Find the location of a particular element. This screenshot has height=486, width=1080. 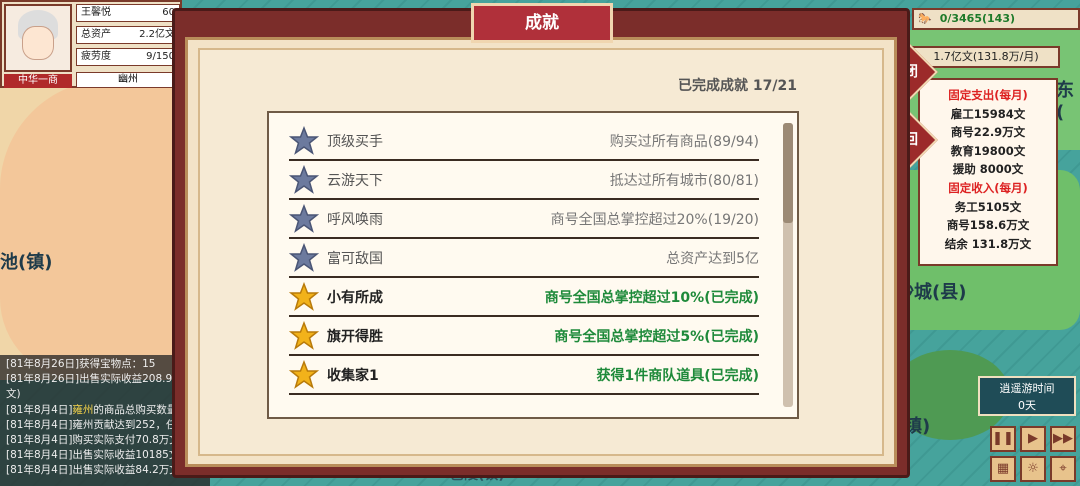

expense-aid: 援助 8000文 is located at coordinates (988, 169).